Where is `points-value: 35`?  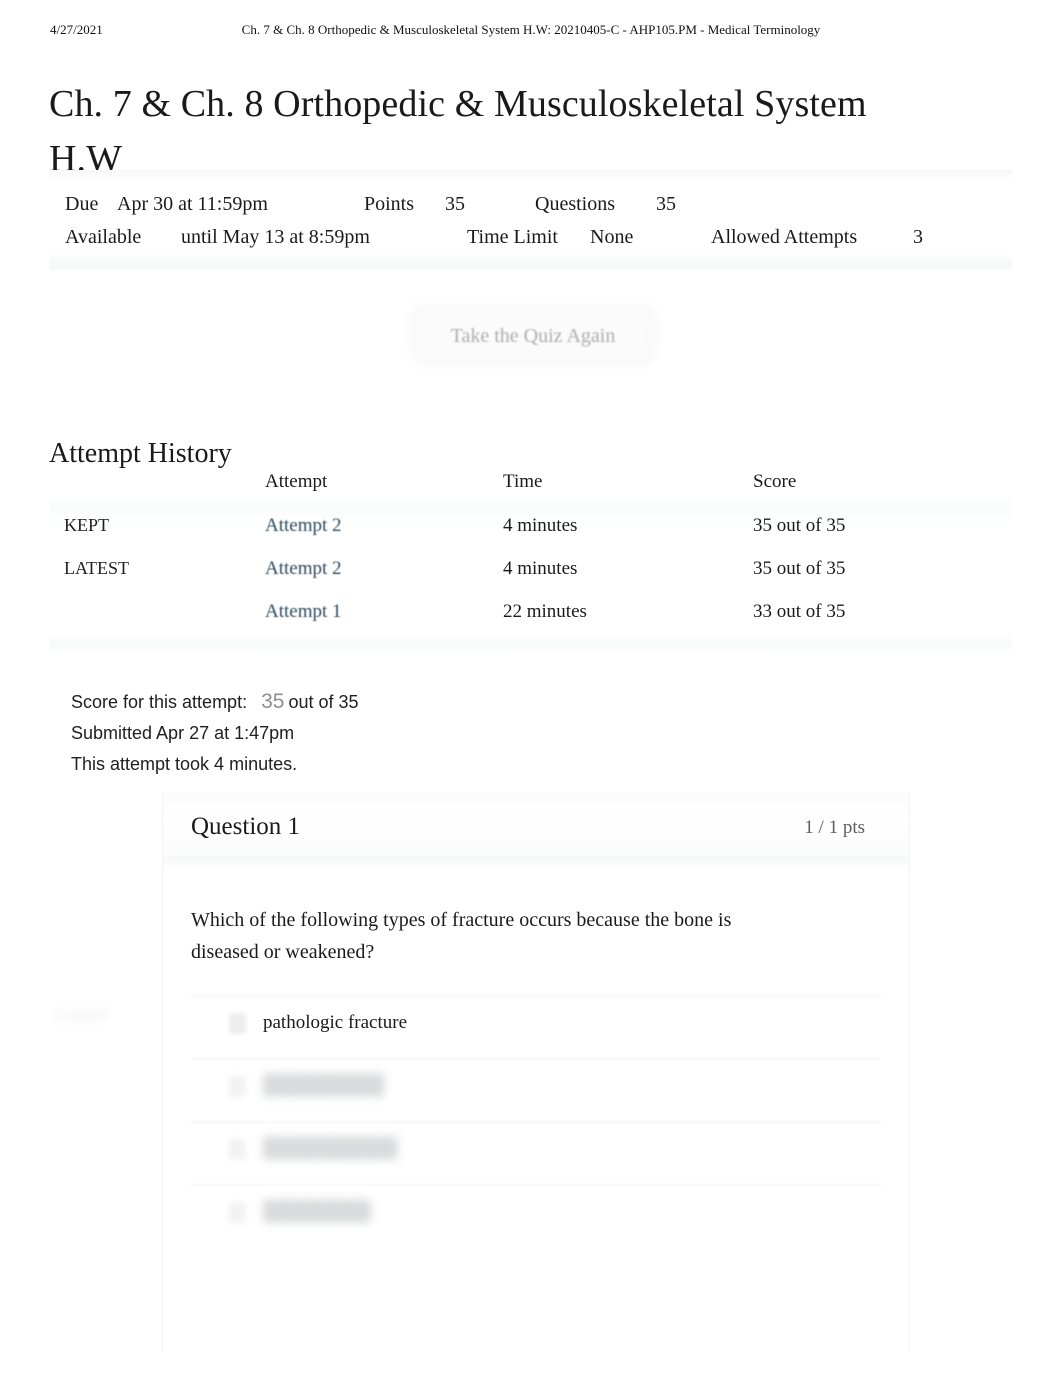 points-value: 35 is located at coordinates (455, 204).